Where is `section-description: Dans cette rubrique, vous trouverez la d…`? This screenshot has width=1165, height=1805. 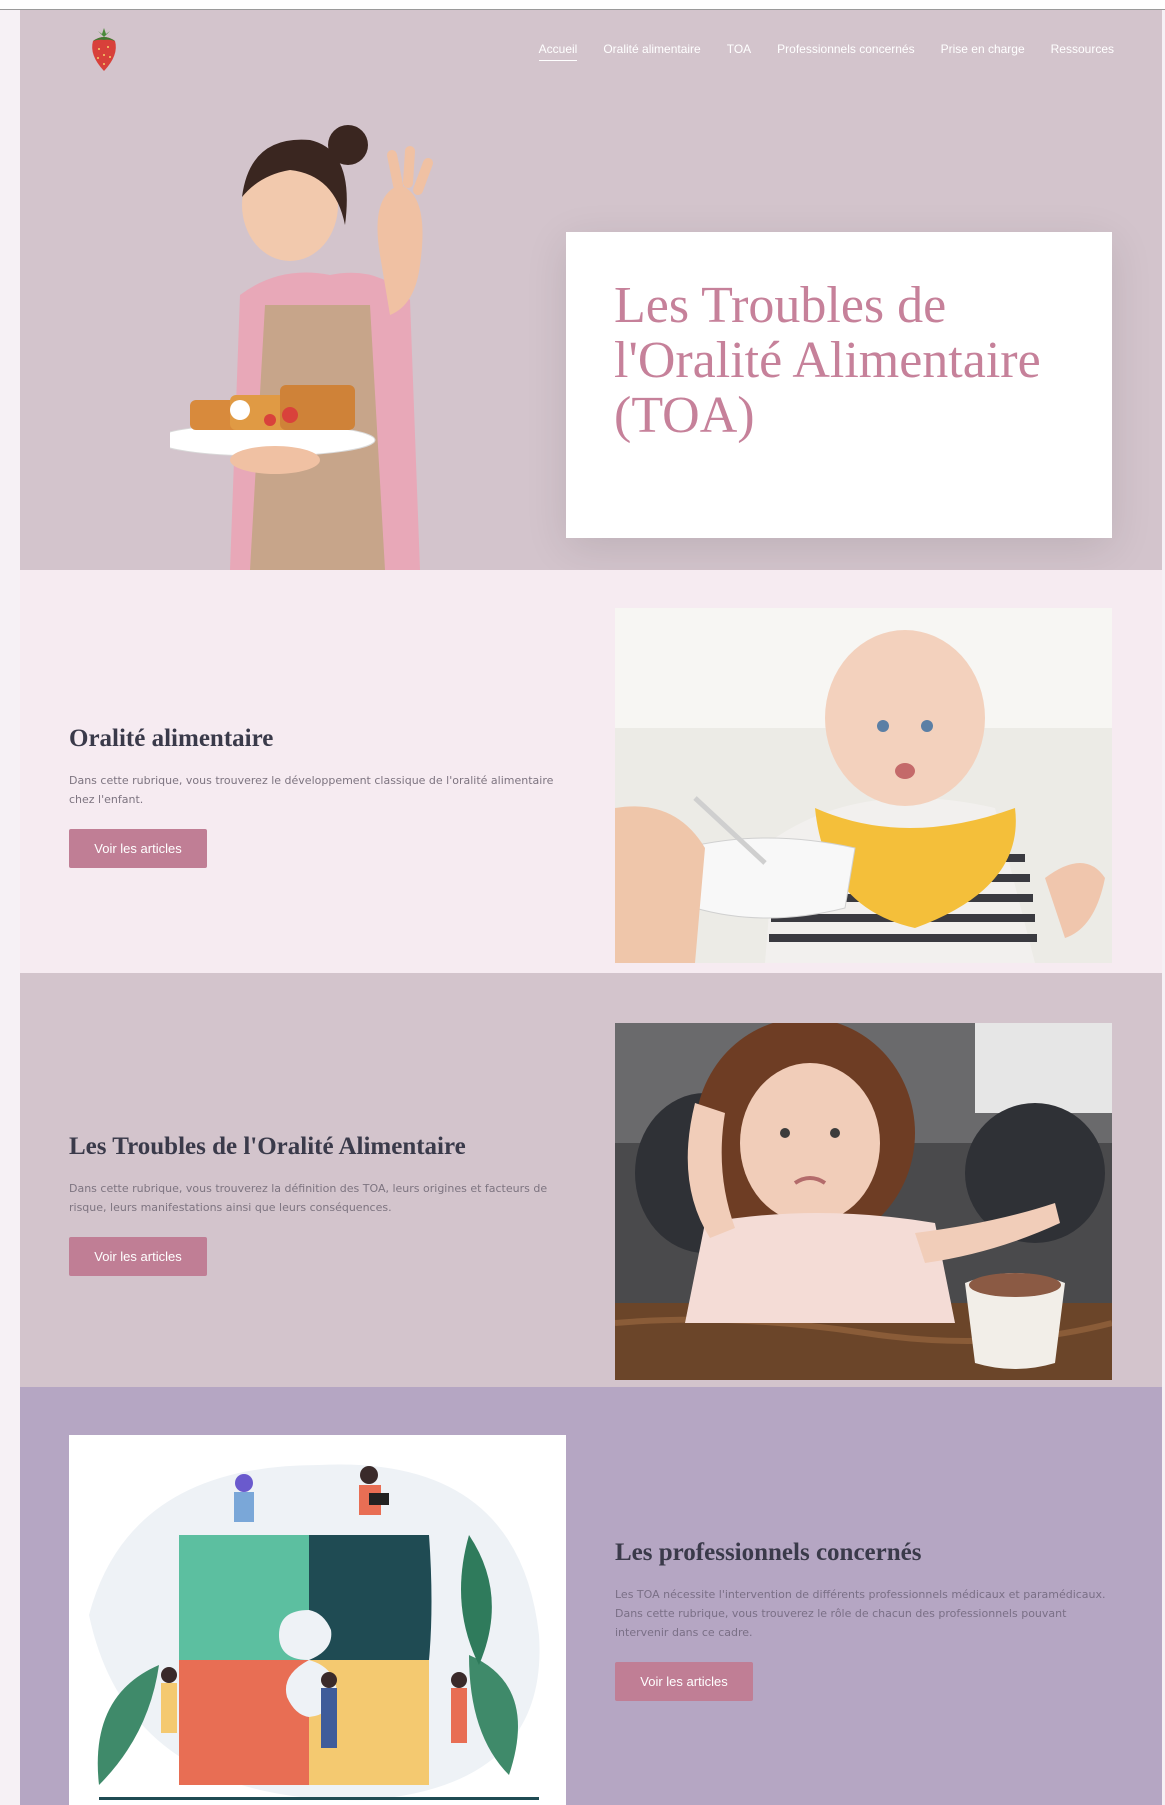
section-description: Dans cette rubrique, vous trouverez la d… is located at coordinates (308, 1198).